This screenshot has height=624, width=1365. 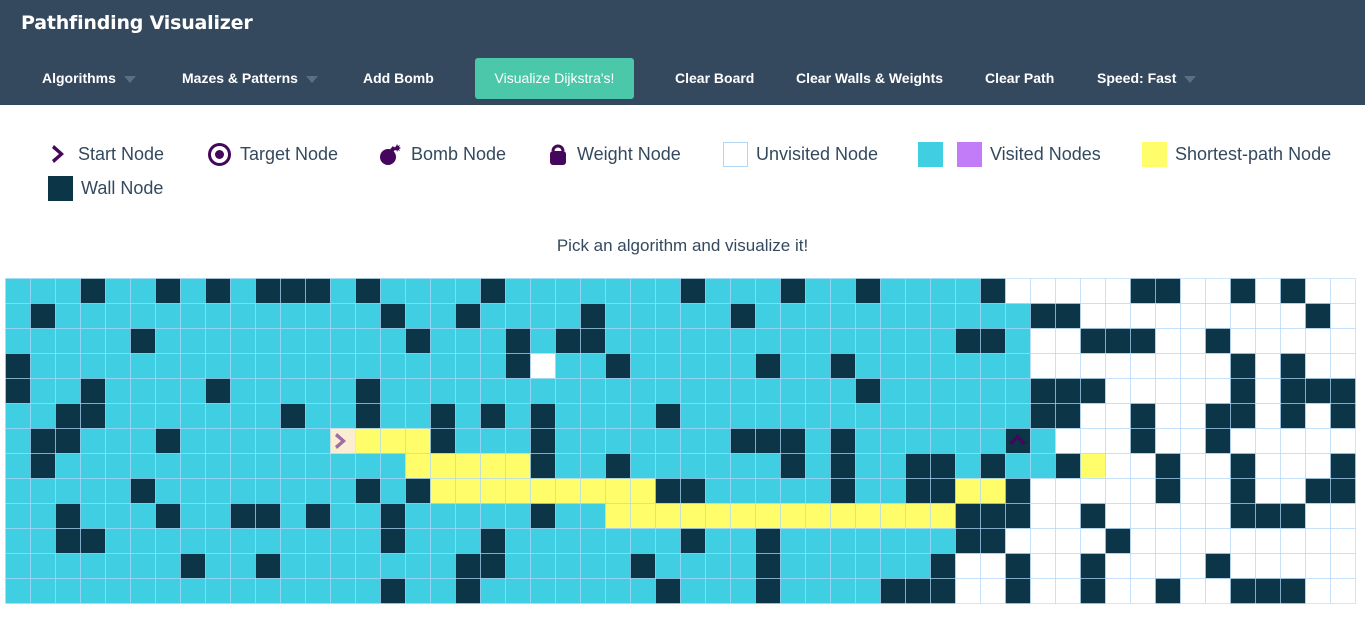 I want to click on shortest-path-node, so click(x=518, y=491).